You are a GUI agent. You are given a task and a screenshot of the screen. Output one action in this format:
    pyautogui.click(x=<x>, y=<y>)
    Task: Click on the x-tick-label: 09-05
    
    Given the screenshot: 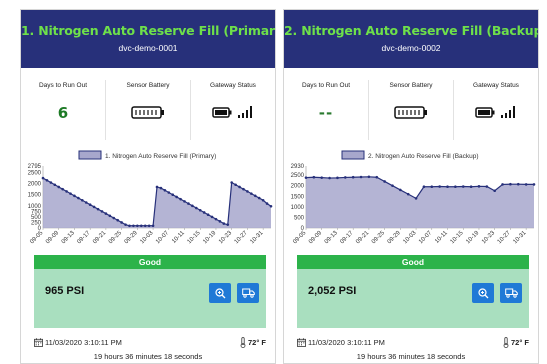 What is the action you would take?
    pyautogui.click(x=37, y=238)
    